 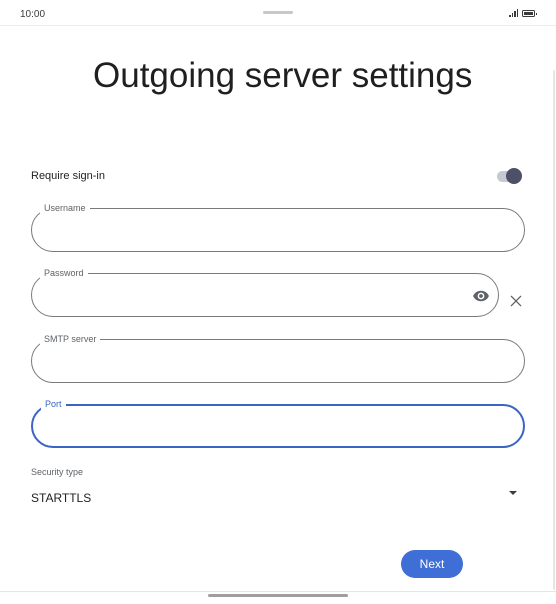 I want to click on toggle-thumb, so click(x=514, y=176).